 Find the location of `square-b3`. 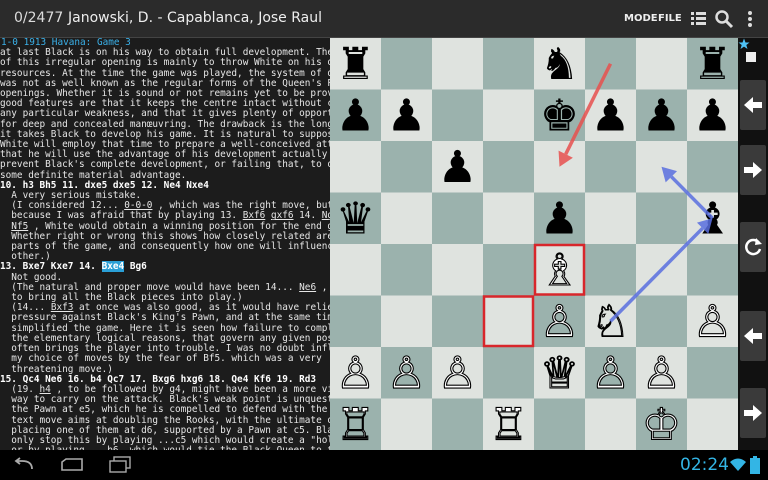

square-b3 is located at coordinates (406, 321).